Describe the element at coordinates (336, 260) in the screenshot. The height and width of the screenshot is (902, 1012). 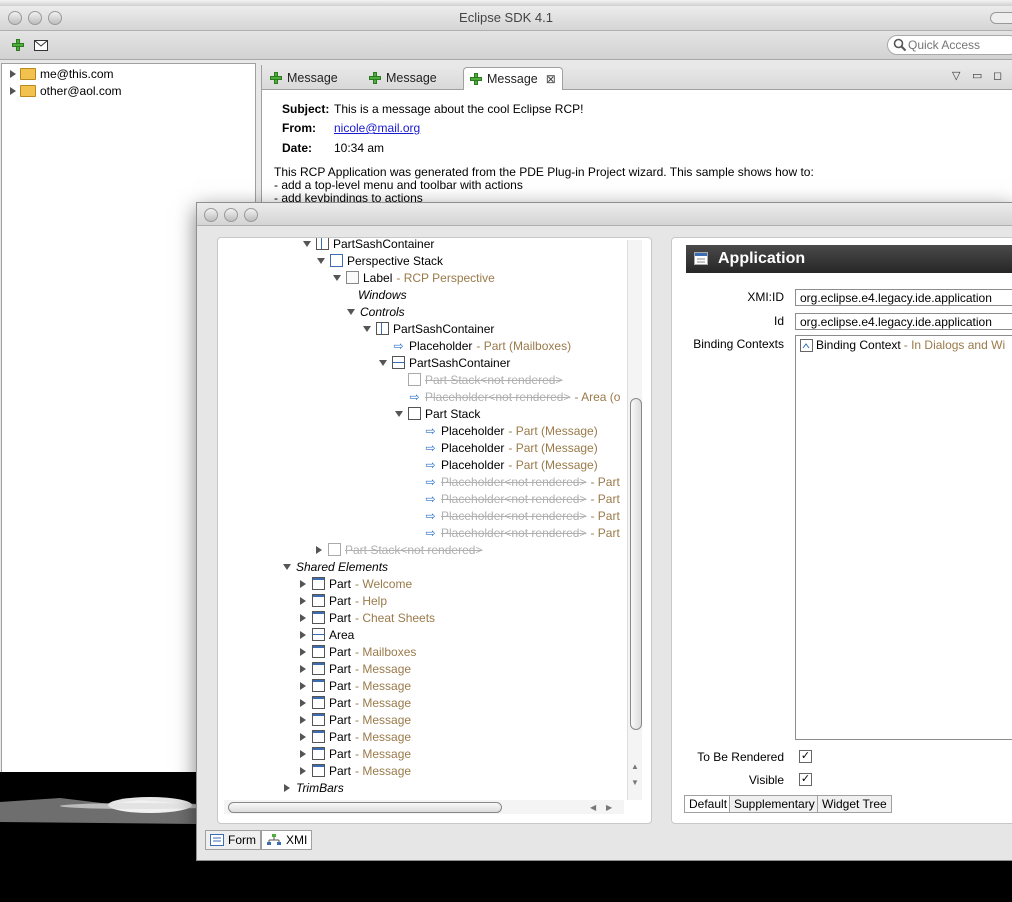
I see `perspective-stack-icon` at that location.